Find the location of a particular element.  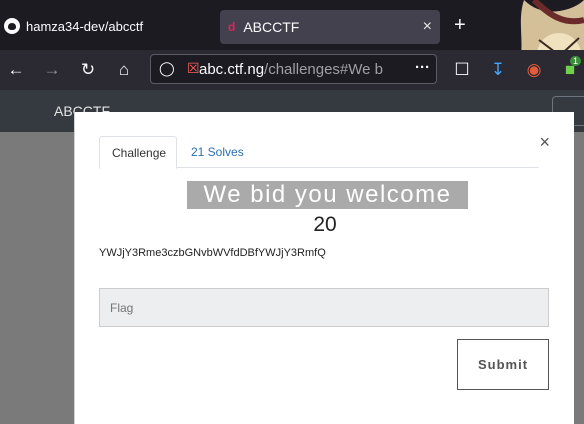

forward-arrow-icon: → is located at coordinates (52, 70).